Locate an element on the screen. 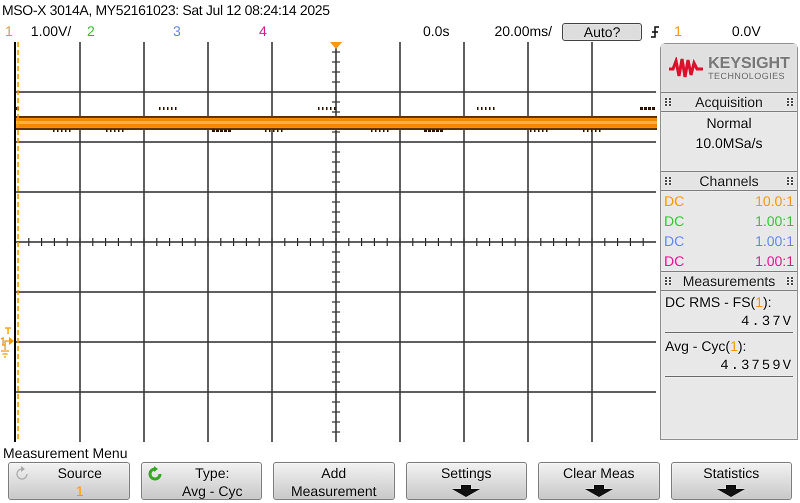  menu-title: Measurement Menu is located at coordinates (65, 453).